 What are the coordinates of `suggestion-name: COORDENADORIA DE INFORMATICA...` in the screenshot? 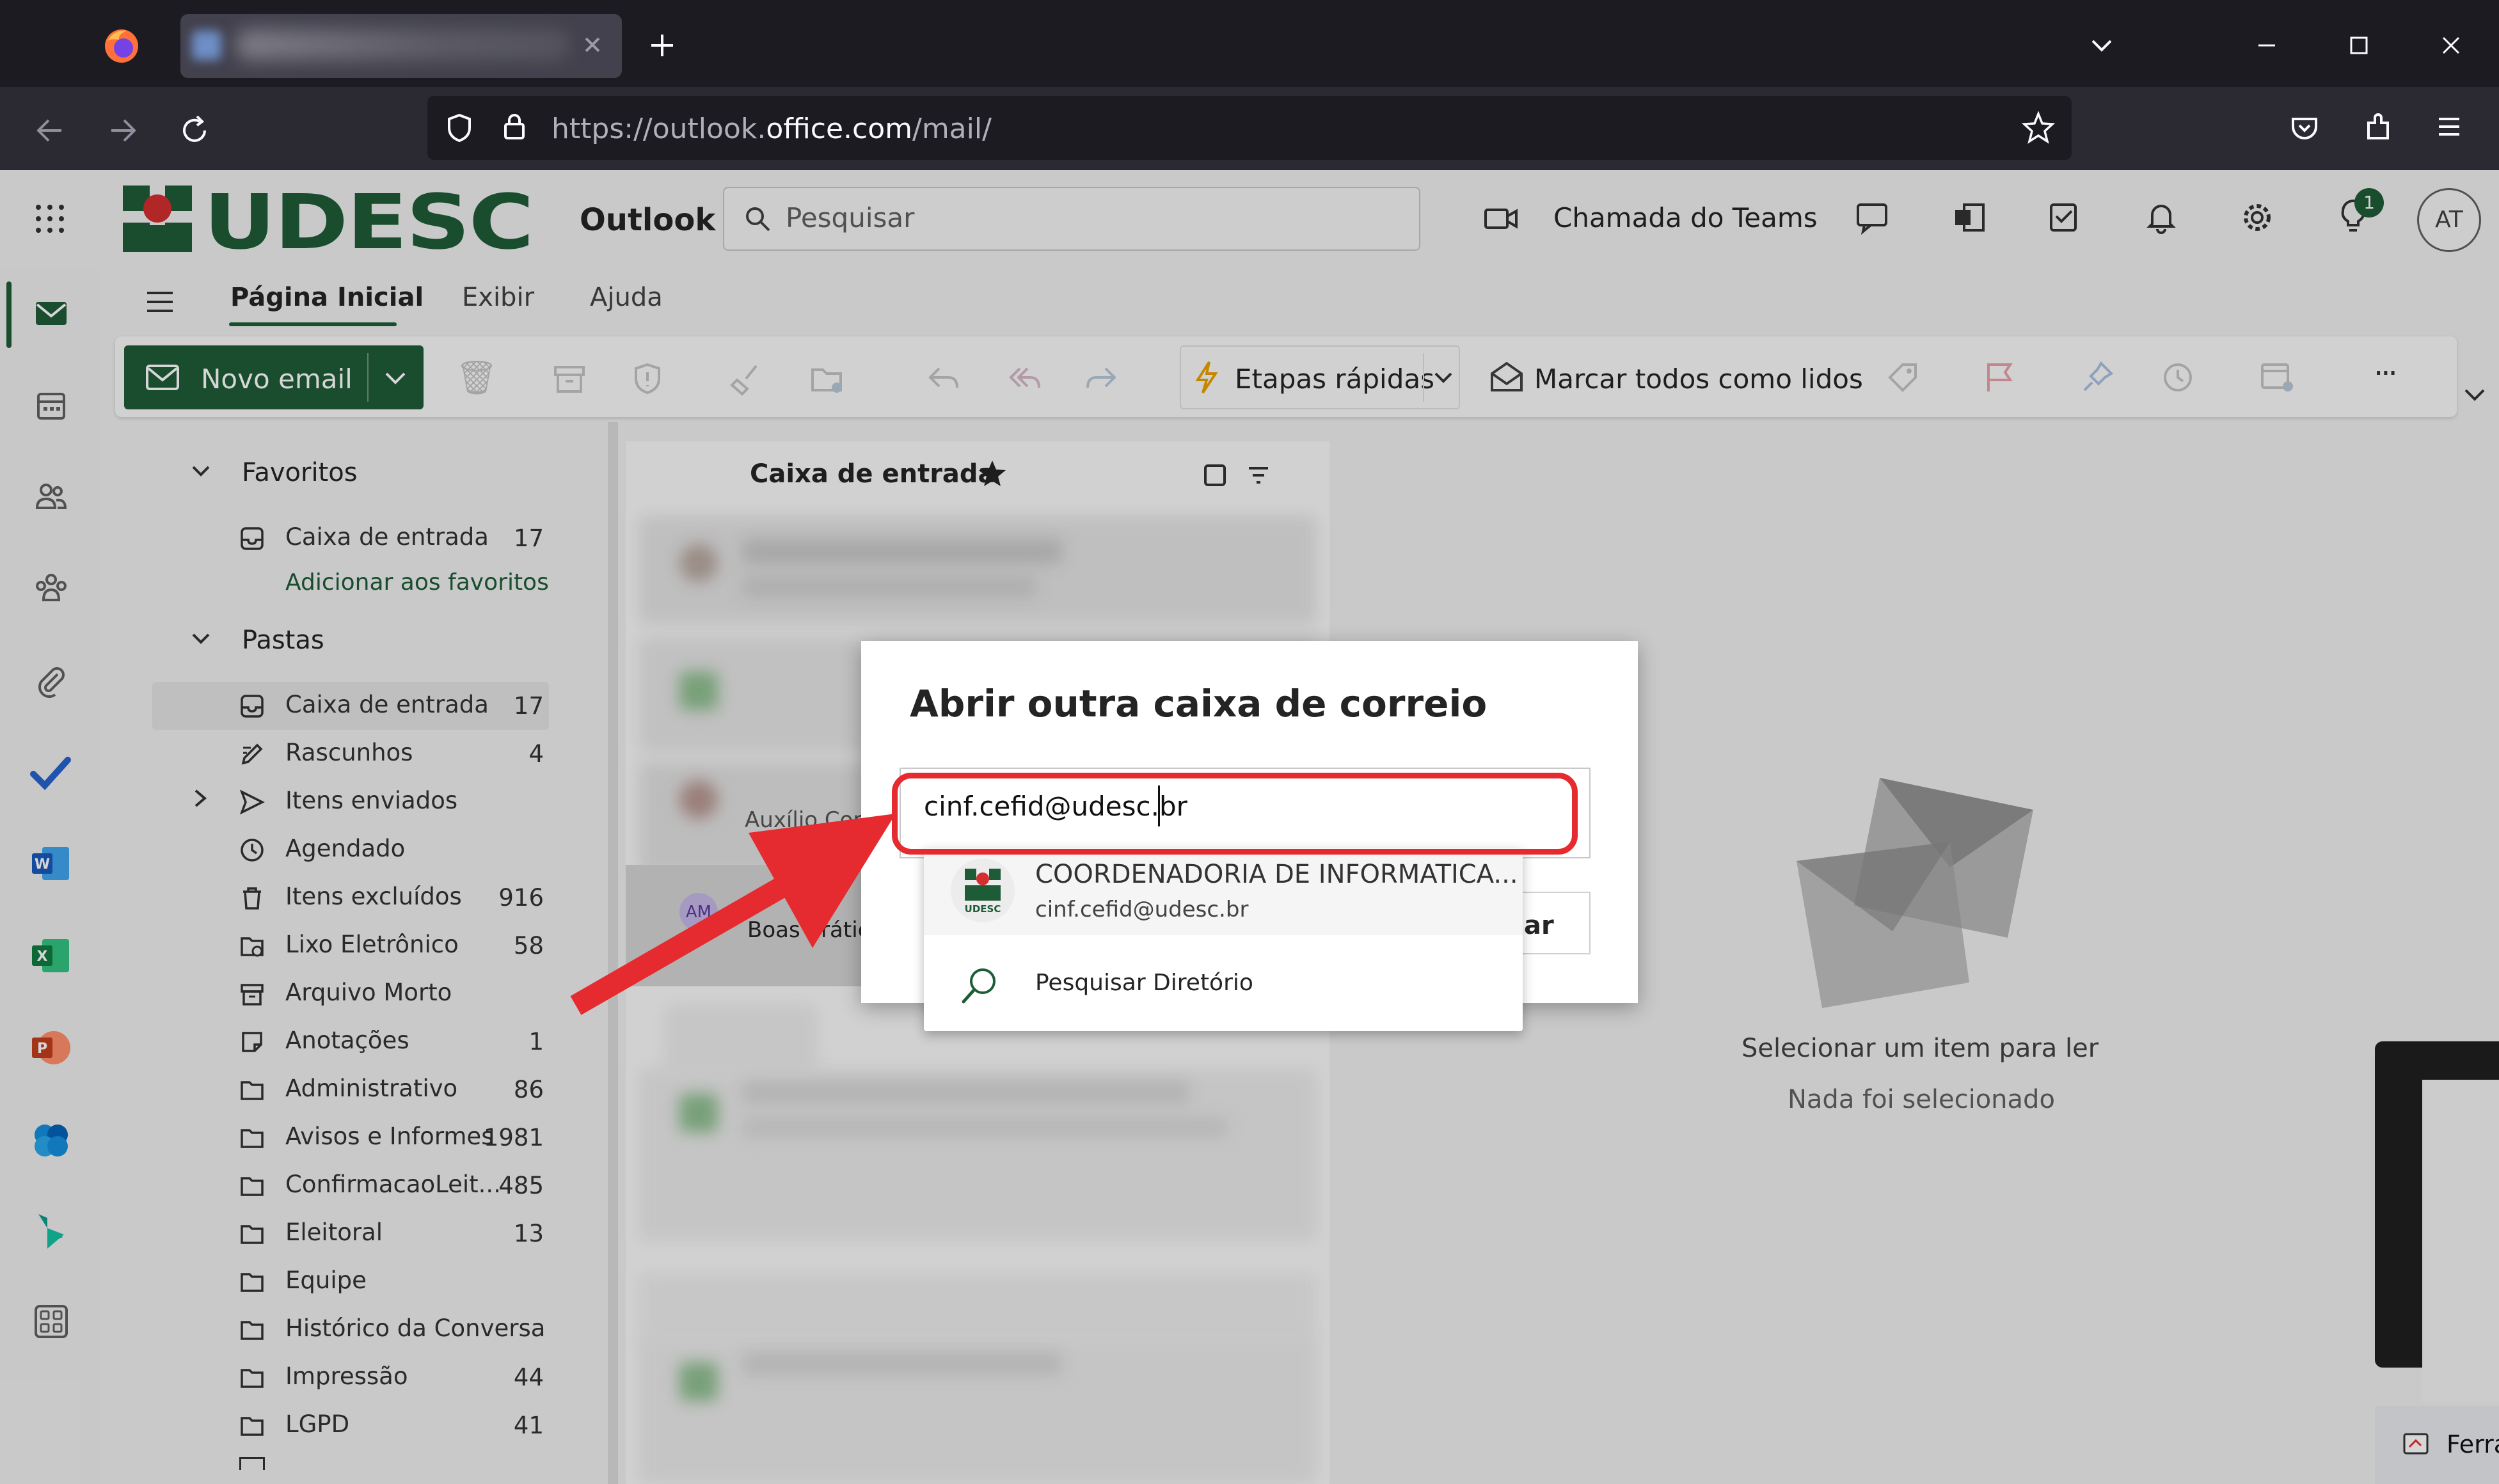 It's located at (1276, 874).